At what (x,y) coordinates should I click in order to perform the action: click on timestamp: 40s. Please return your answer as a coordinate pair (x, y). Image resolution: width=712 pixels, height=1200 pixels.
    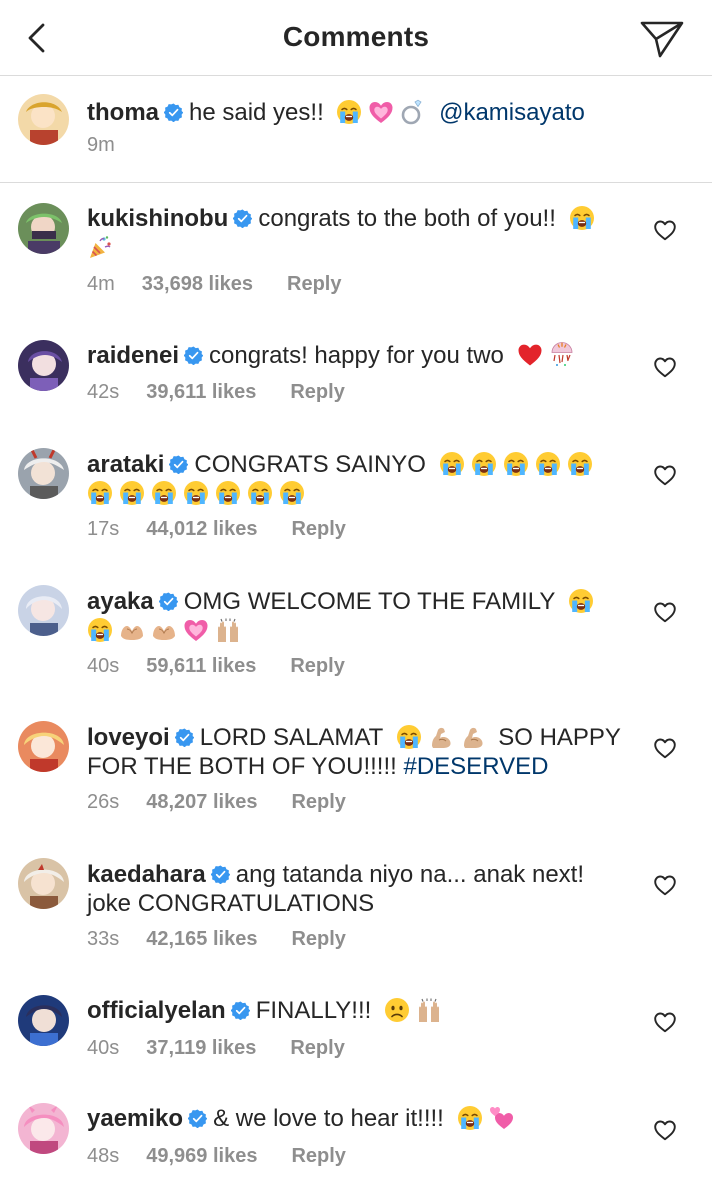
    Looking at the image, I should click on (103, 666).